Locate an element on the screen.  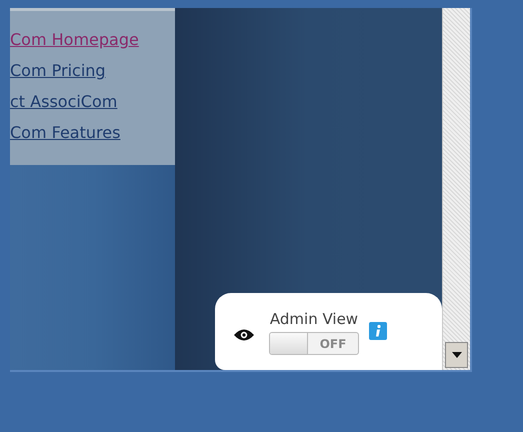
nav-link: Com Pricing is located at coordinates (58, 71).